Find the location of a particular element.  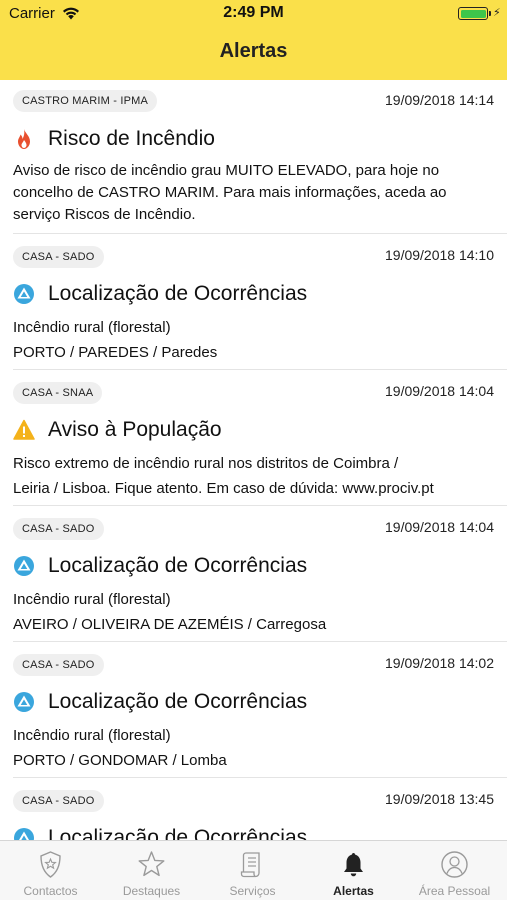

tab-label: Área Pessoal is located at coordinates (454, 891).